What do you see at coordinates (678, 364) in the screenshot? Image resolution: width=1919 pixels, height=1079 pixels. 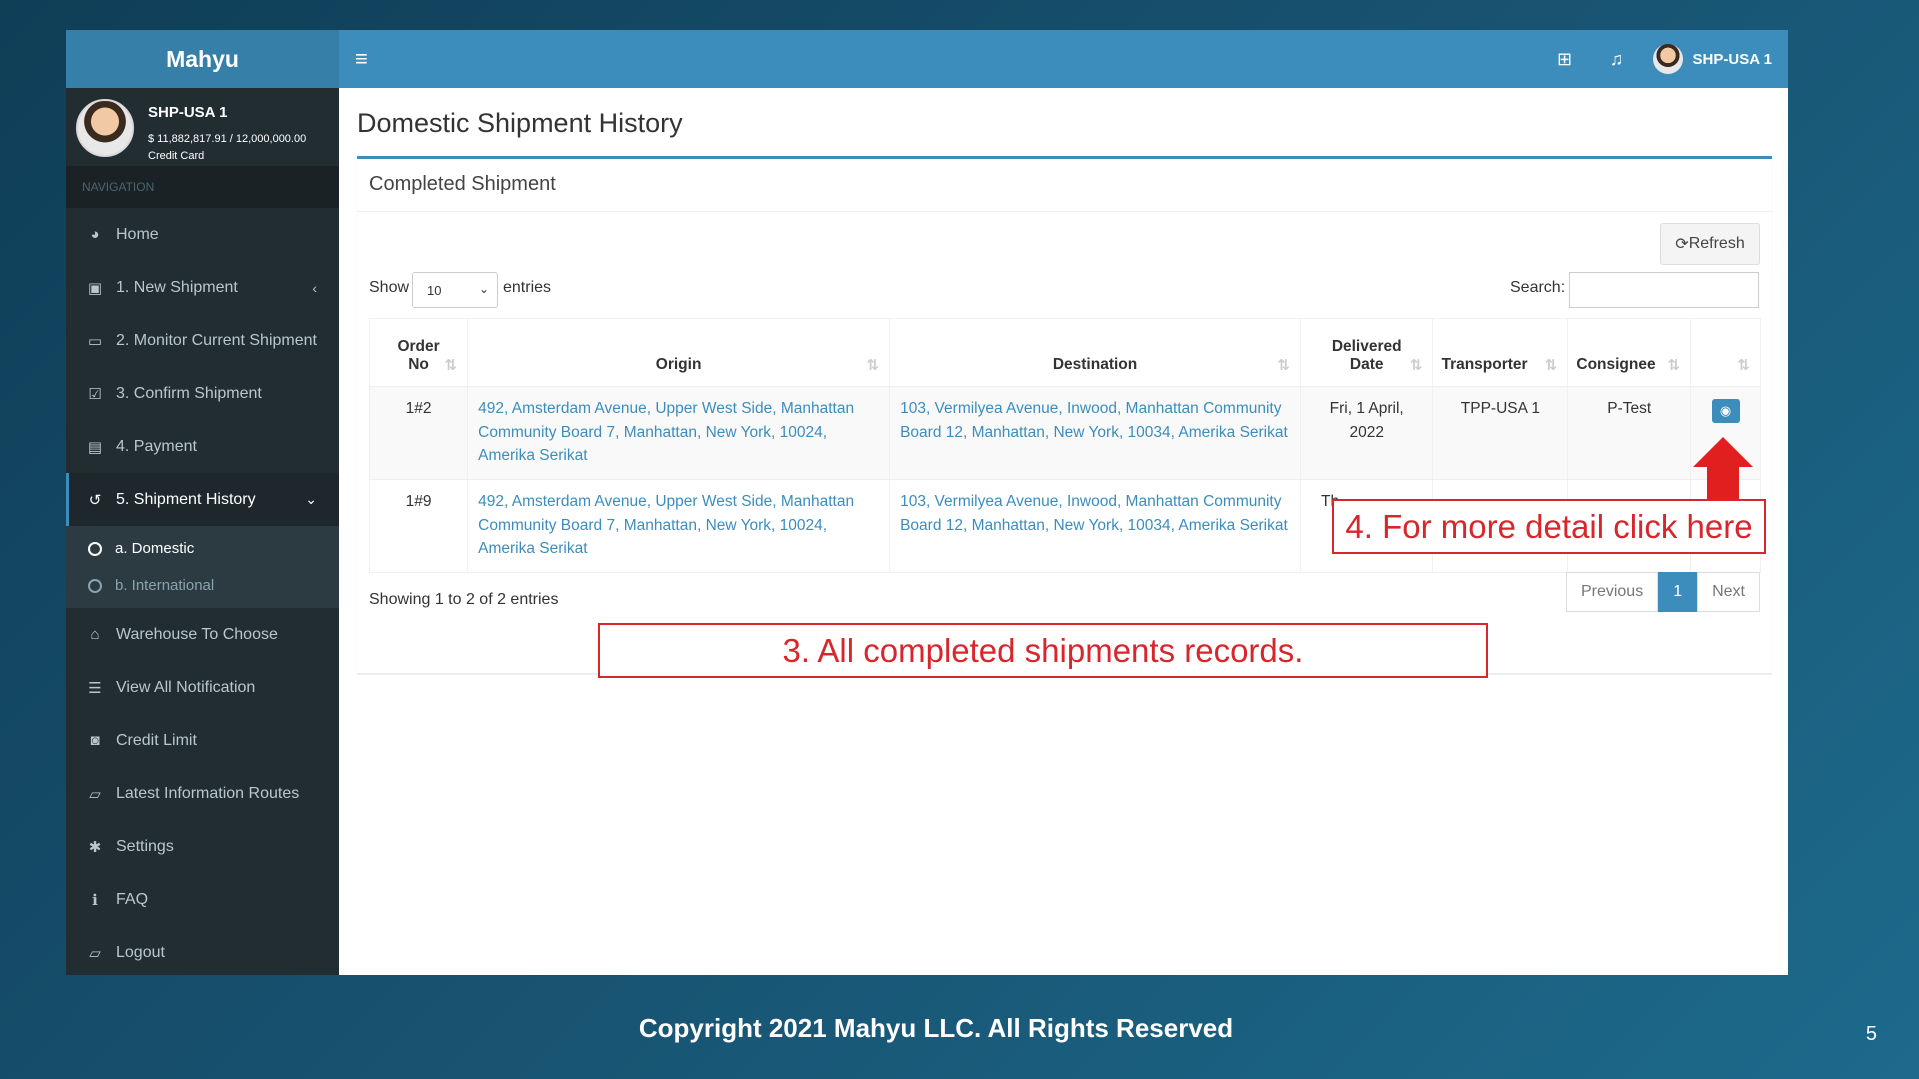 I see `column-header-label: Origin` at bounding box center [678, 364].